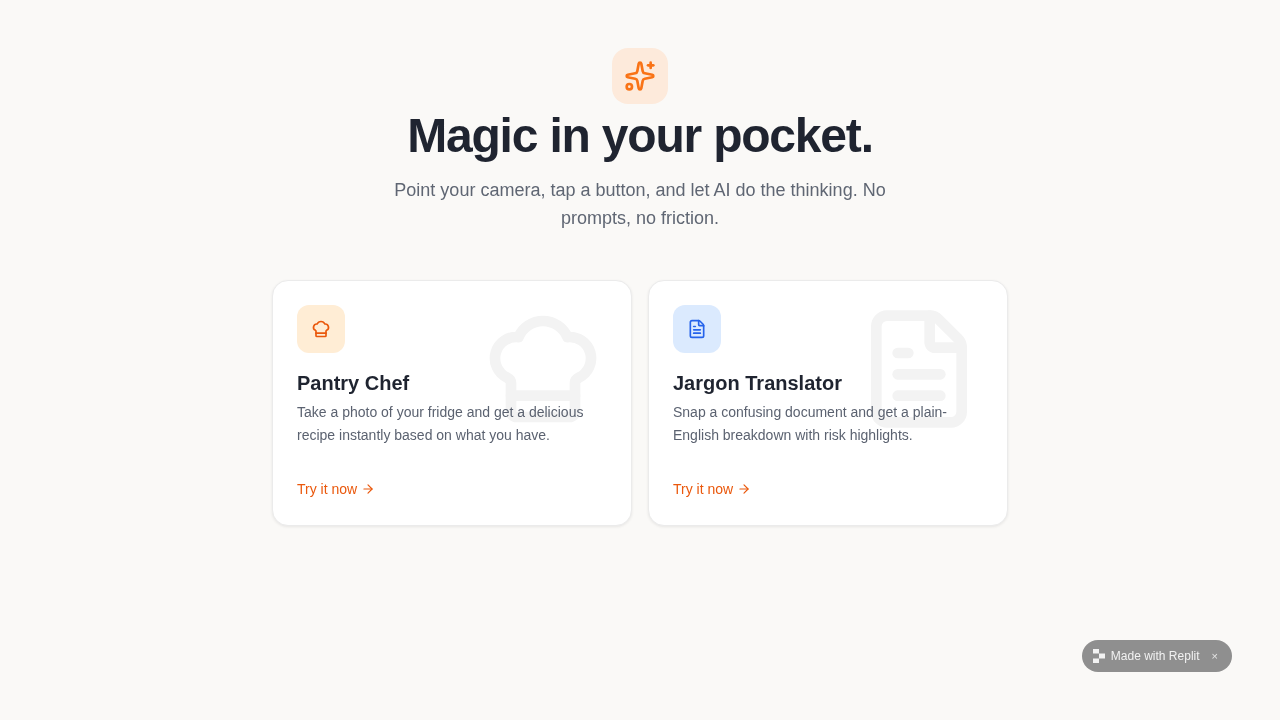  I want to click on document-icon, so click(697, 329).